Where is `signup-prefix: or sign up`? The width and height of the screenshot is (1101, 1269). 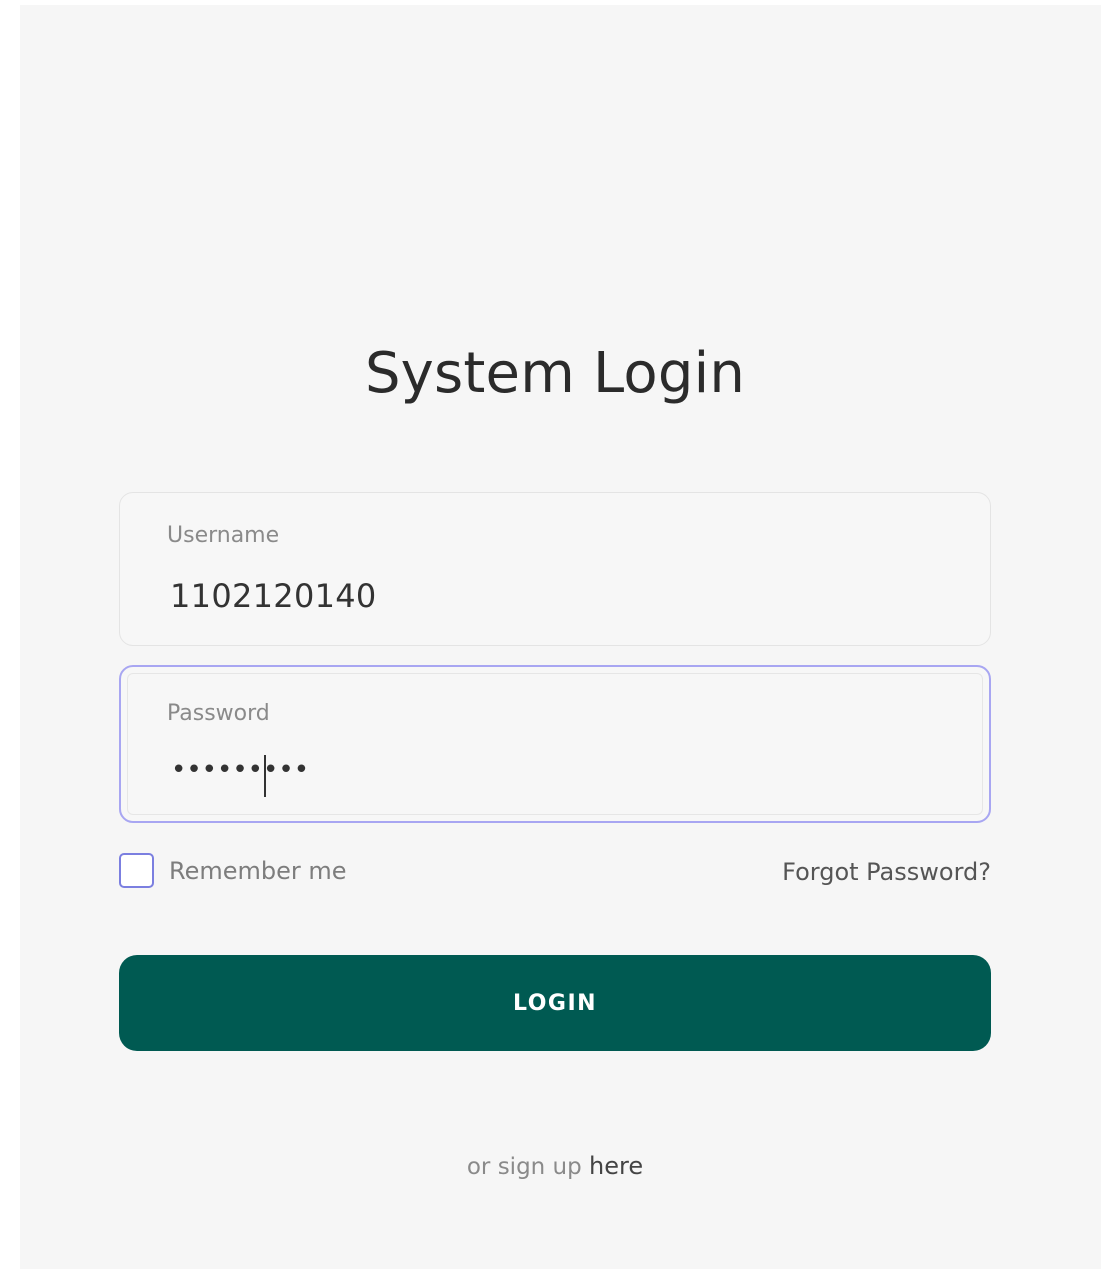 signup-prefix: or sign up is located at coordinates (528, 1167).